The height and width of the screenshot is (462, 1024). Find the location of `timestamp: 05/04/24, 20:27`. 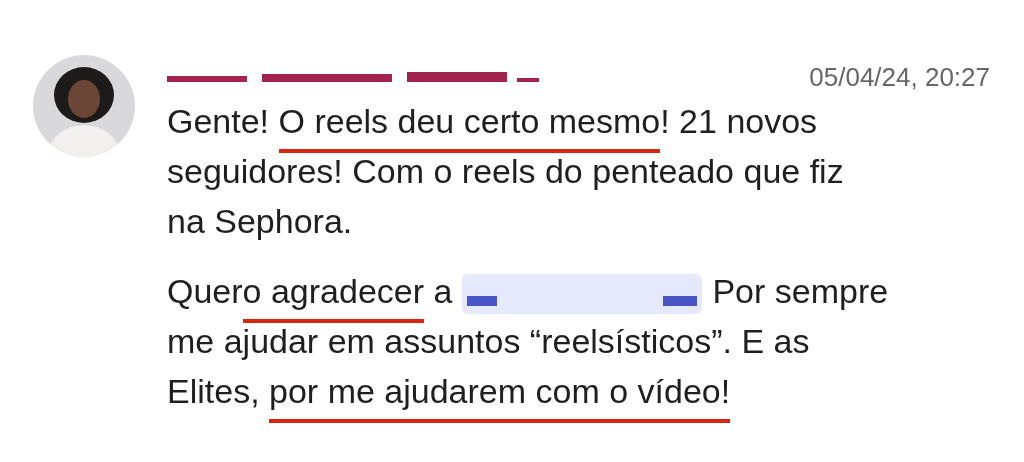

timestamp: 05/04/24, 20:27 is located at coordinates (899, 77).